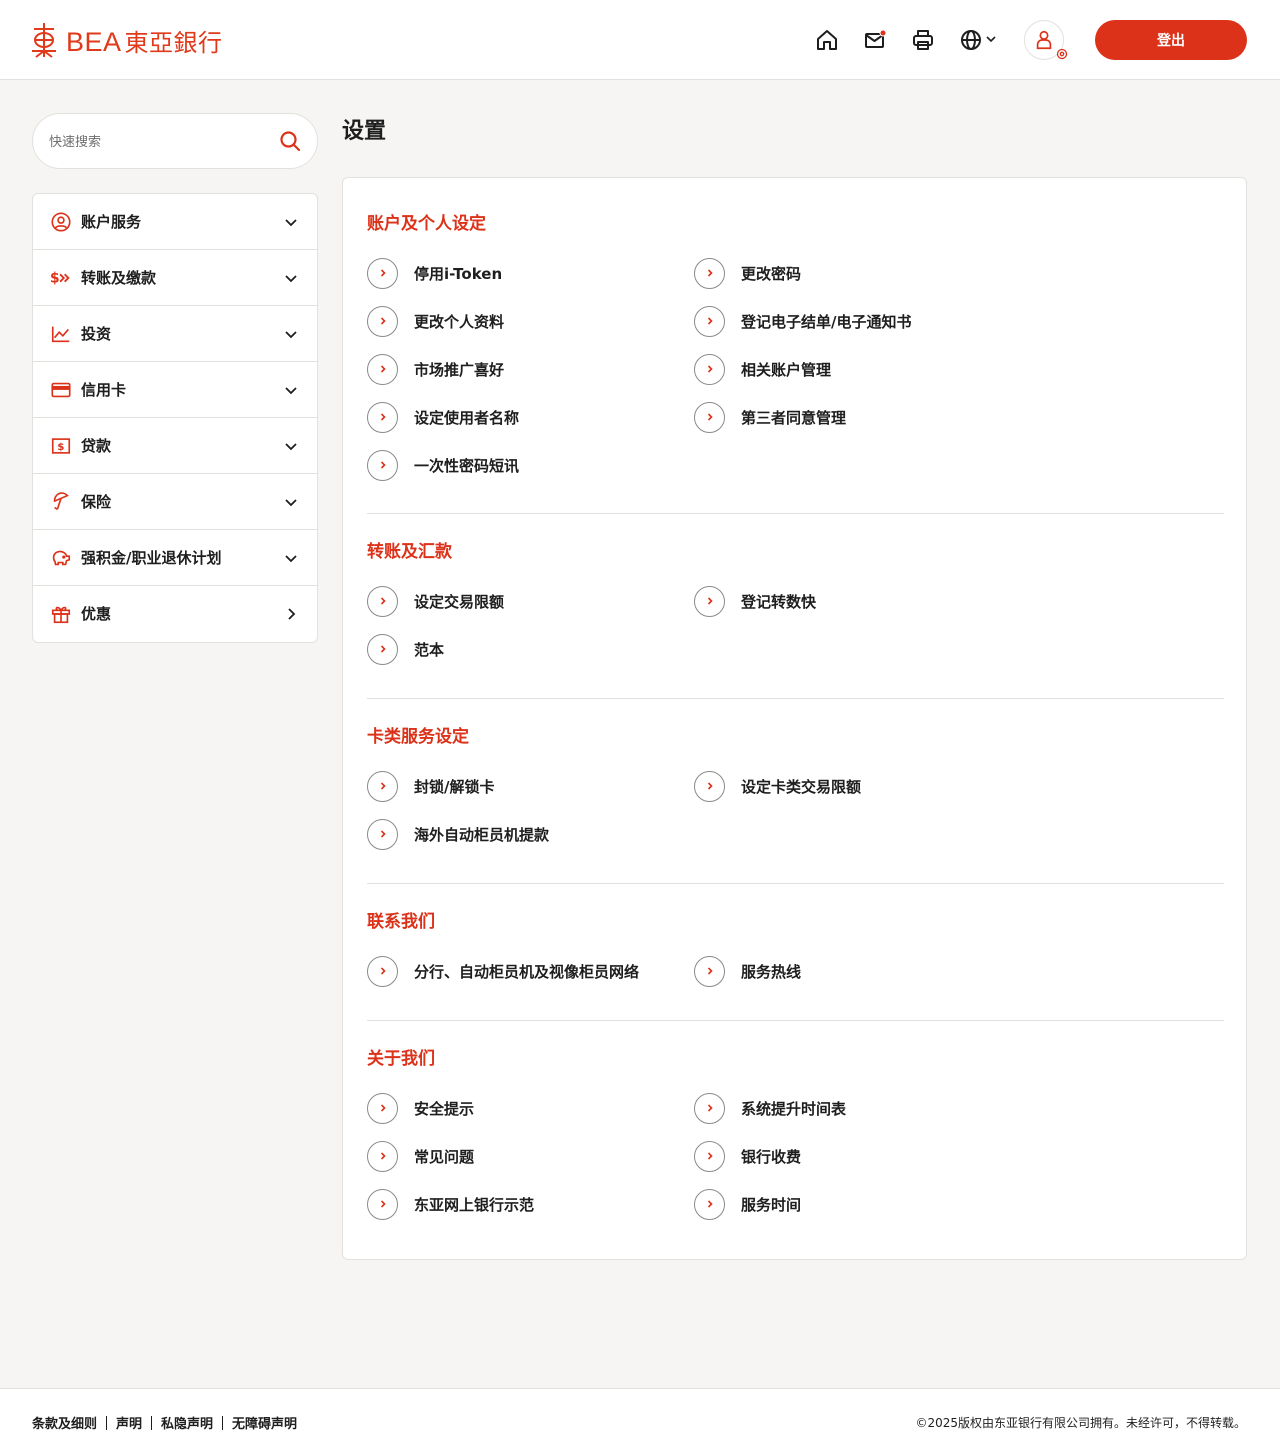  Describe the element at coordinates (364, 131) in the screenshot. I see `page-title: 设置` at that location.